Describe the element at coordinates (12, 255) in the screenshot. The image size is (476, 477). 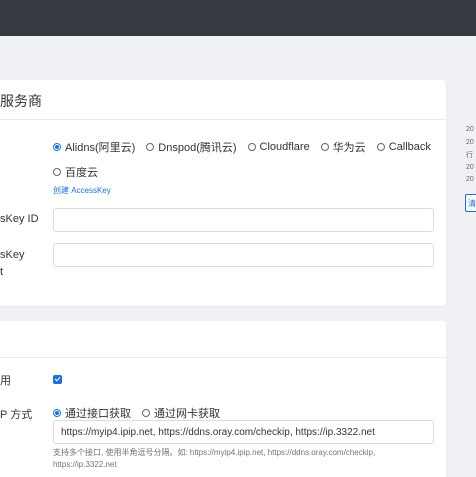
I see `access-key-secret-label: sKey` at that location.